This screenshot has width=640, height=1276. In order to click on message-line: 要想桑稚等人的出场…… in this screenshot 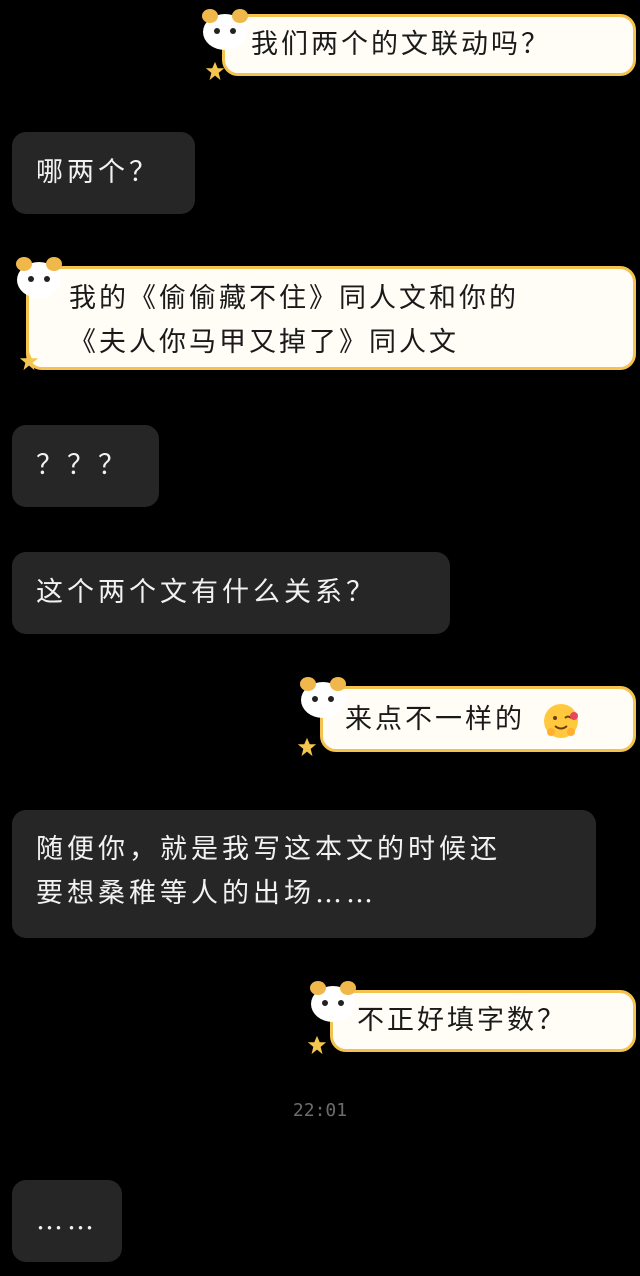, I will do `click(206, 893)`.